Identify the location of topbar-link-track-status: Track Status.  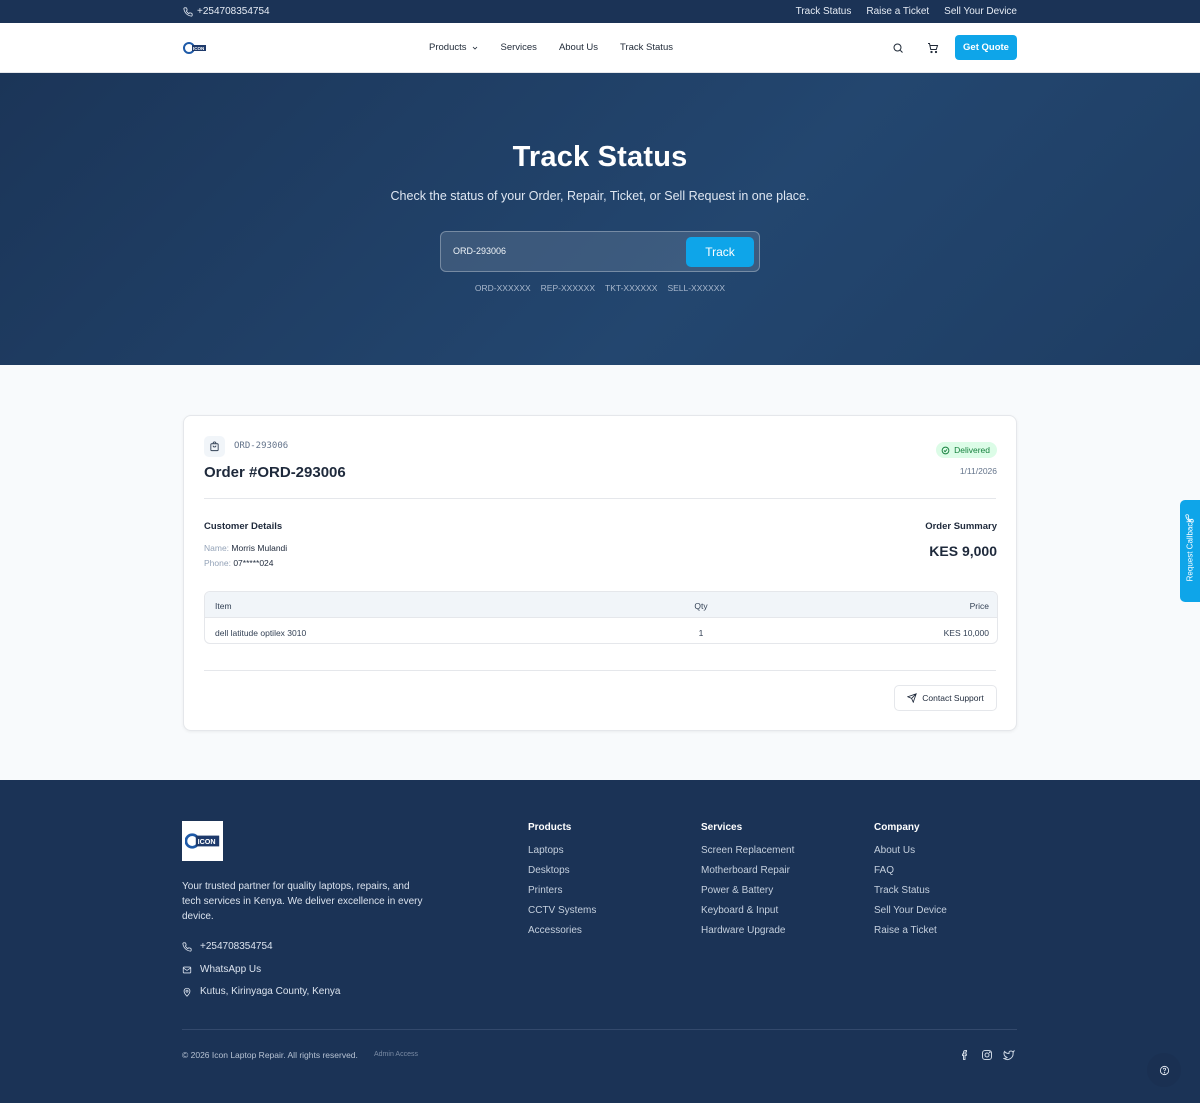
(824, 11).